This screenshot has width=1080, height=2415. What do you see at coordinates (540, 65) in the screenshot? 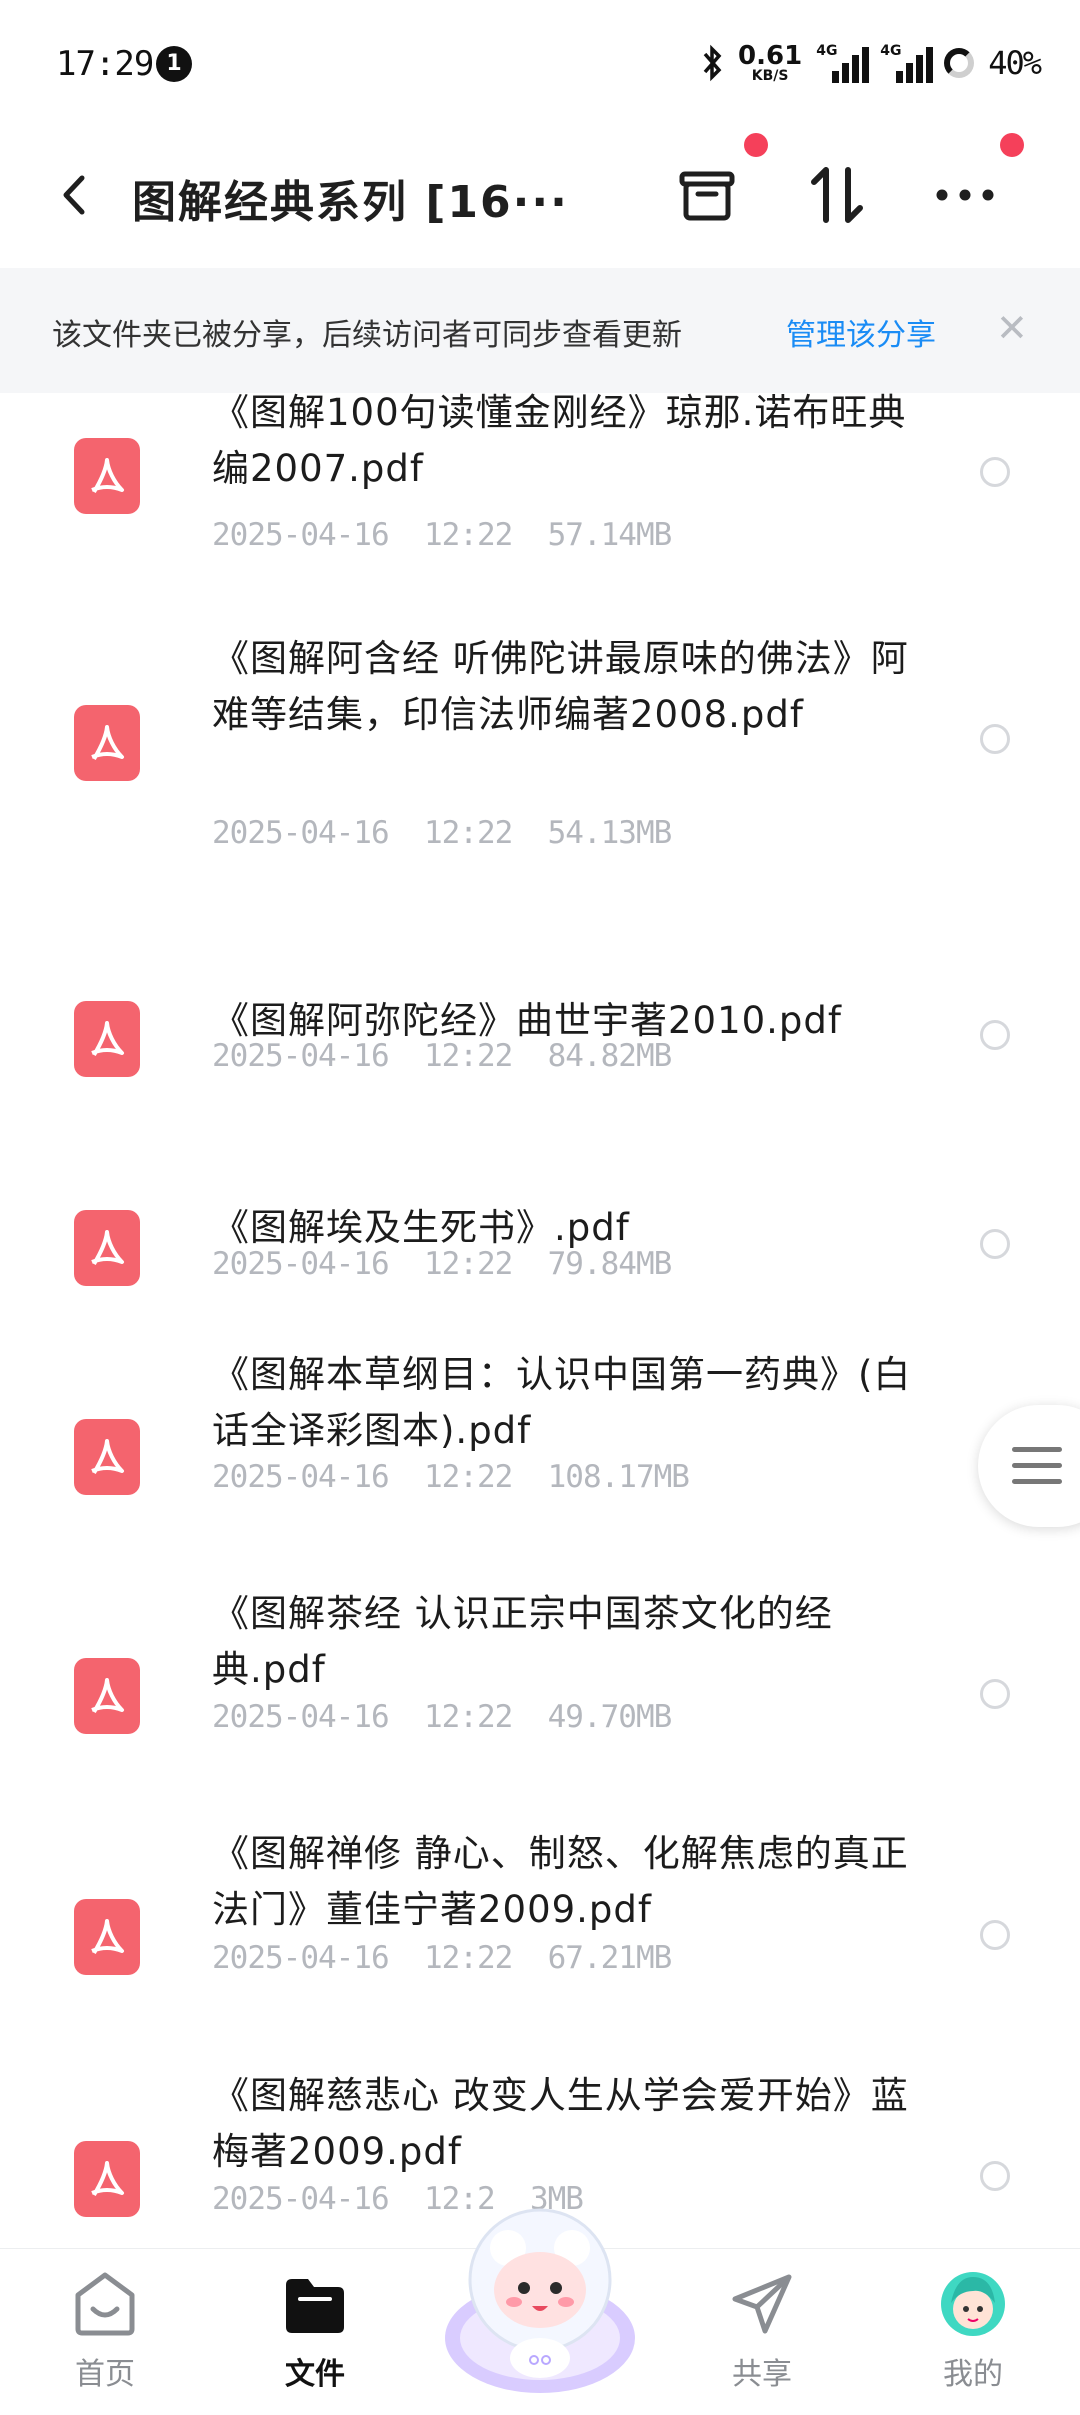
I see `status-bar: 17:29 1 0.61 KB/S 4G 4G 40%` at bounding box center [540, 65].